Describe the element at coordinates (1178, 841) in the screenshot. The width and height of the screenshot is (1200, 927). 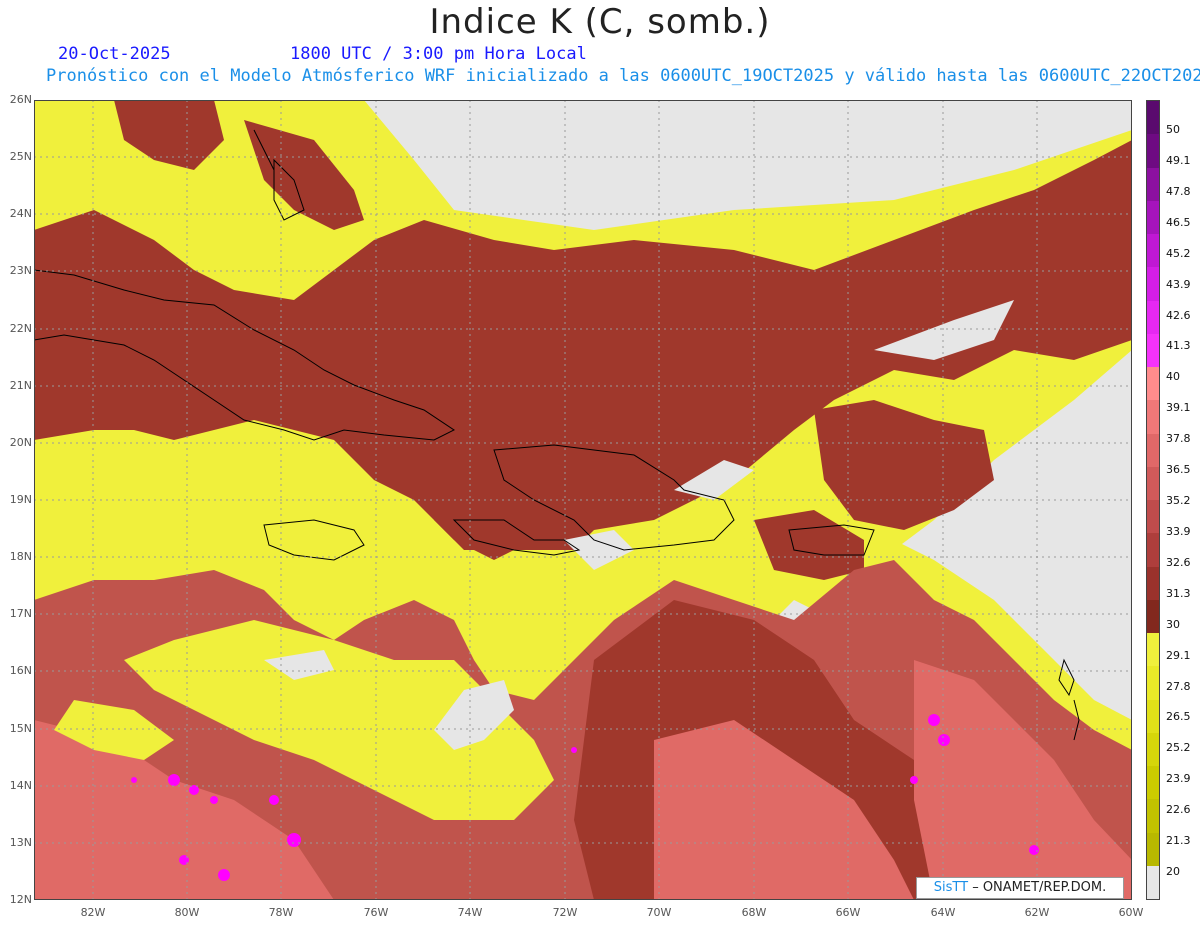
I see `colorbar-label: 21.3` at that location.